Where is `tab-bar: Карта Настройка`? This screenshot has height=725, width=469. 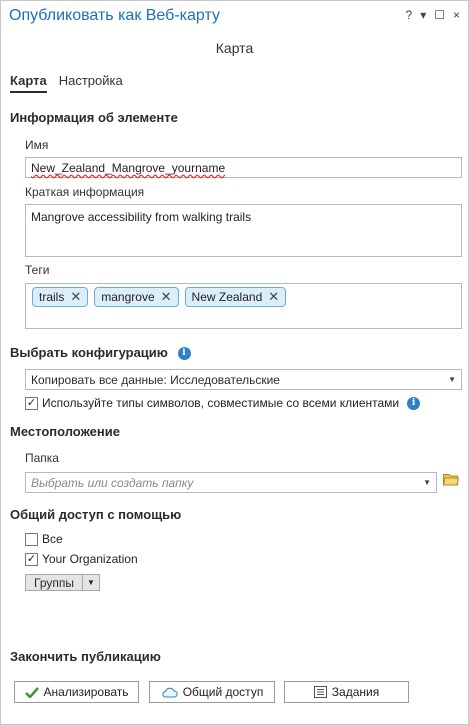
tab-bar: Карта Настройка is located at coordinates (66, 83).